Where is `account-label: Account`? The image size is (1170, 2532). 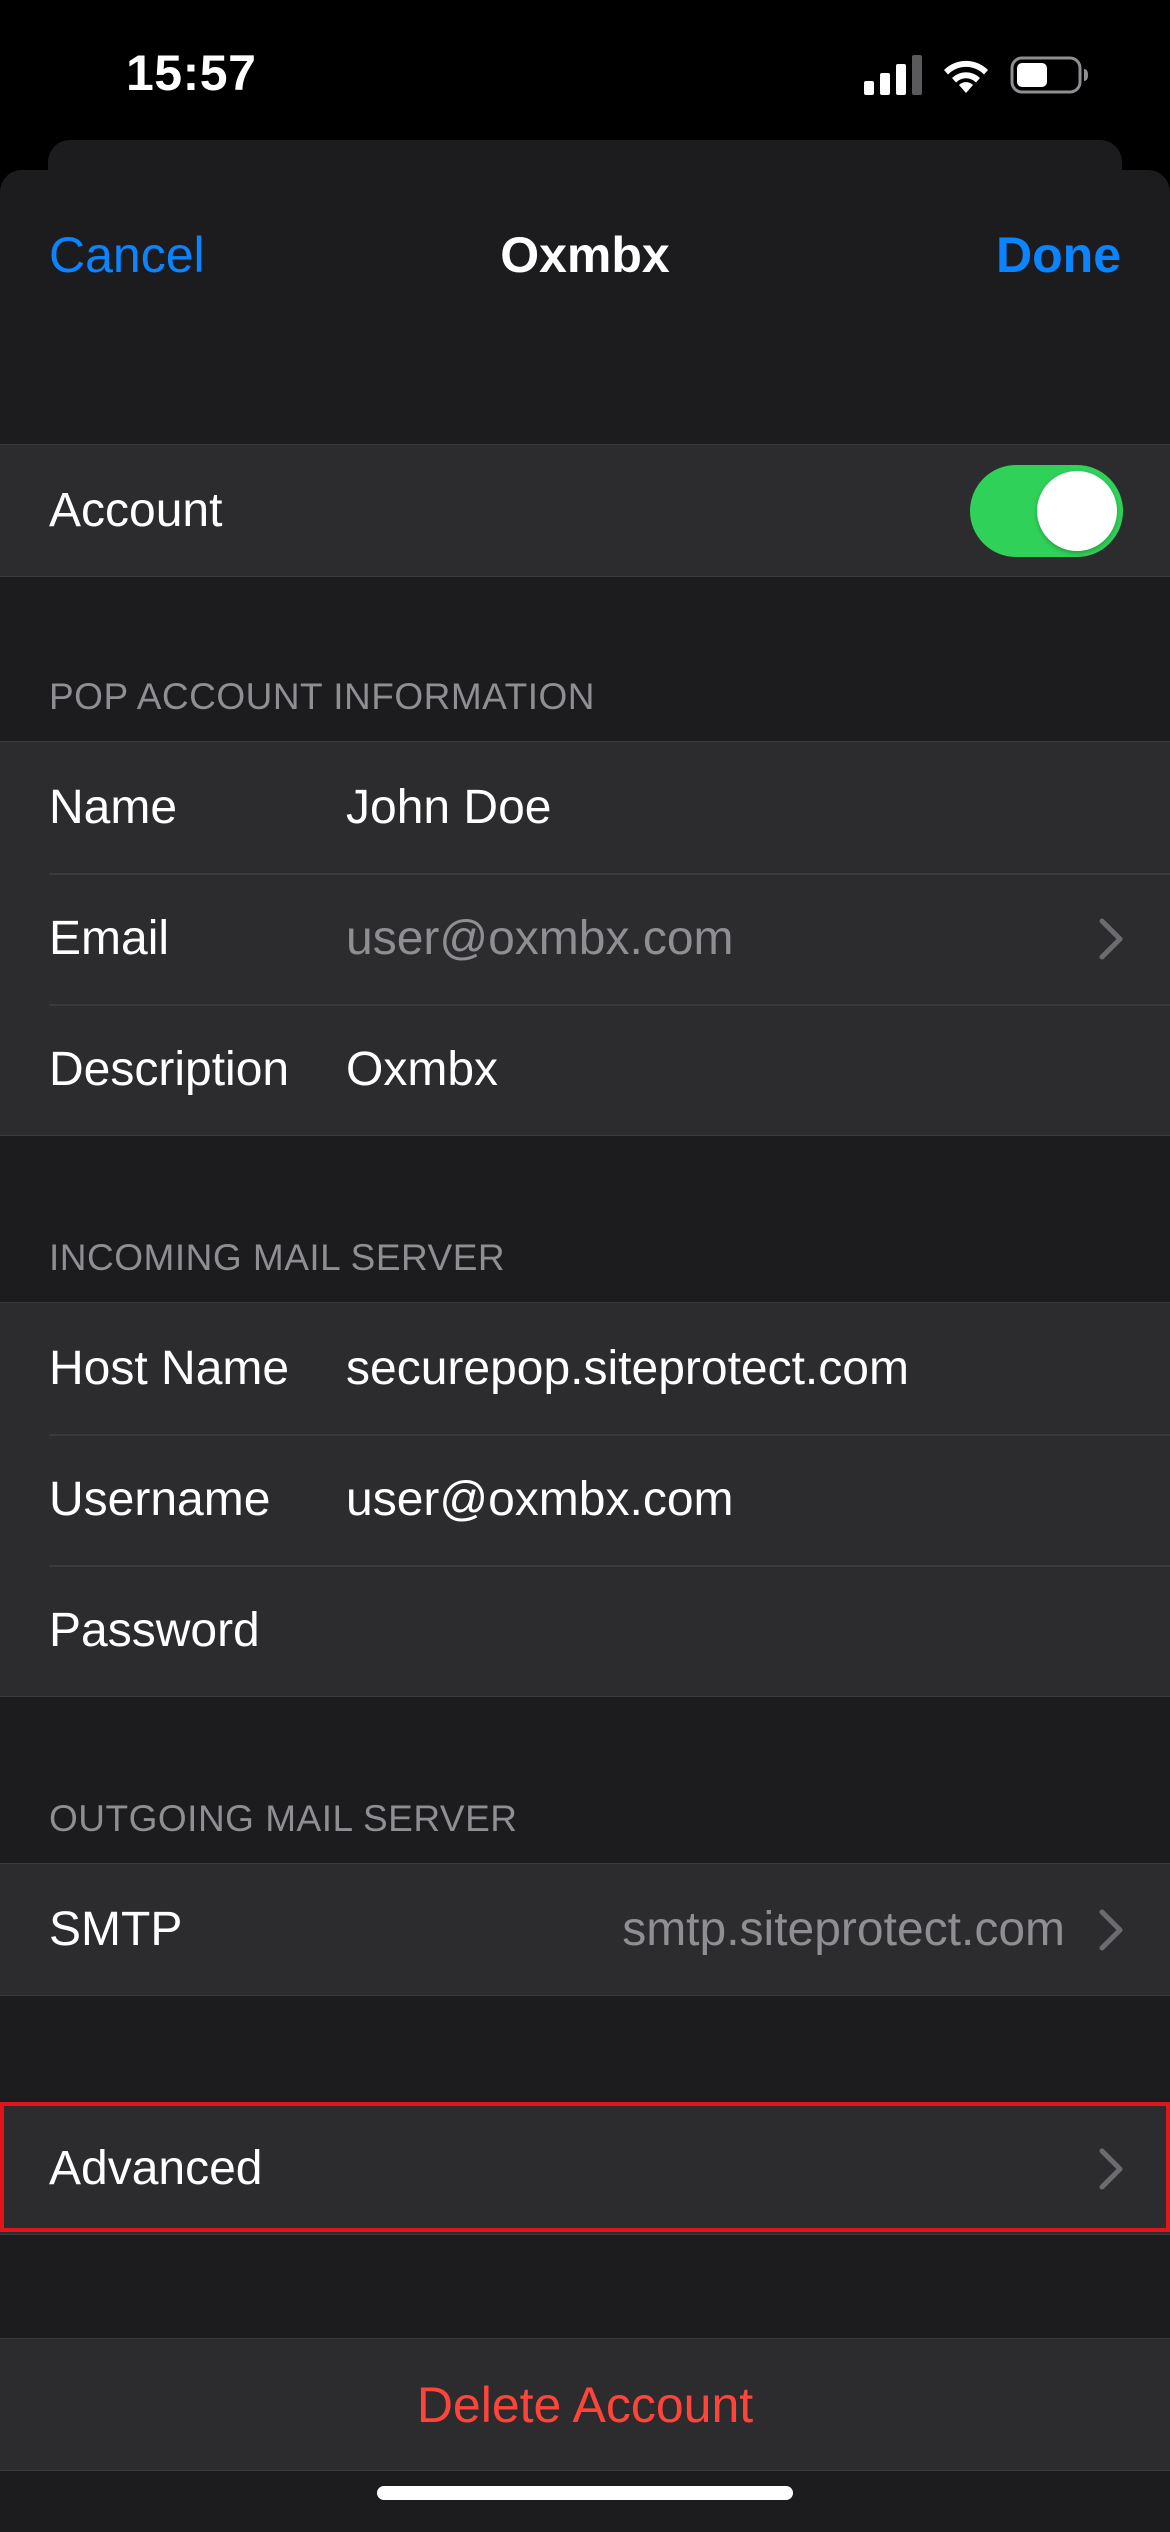
account-label: Account is located at coordinates (136, 510).